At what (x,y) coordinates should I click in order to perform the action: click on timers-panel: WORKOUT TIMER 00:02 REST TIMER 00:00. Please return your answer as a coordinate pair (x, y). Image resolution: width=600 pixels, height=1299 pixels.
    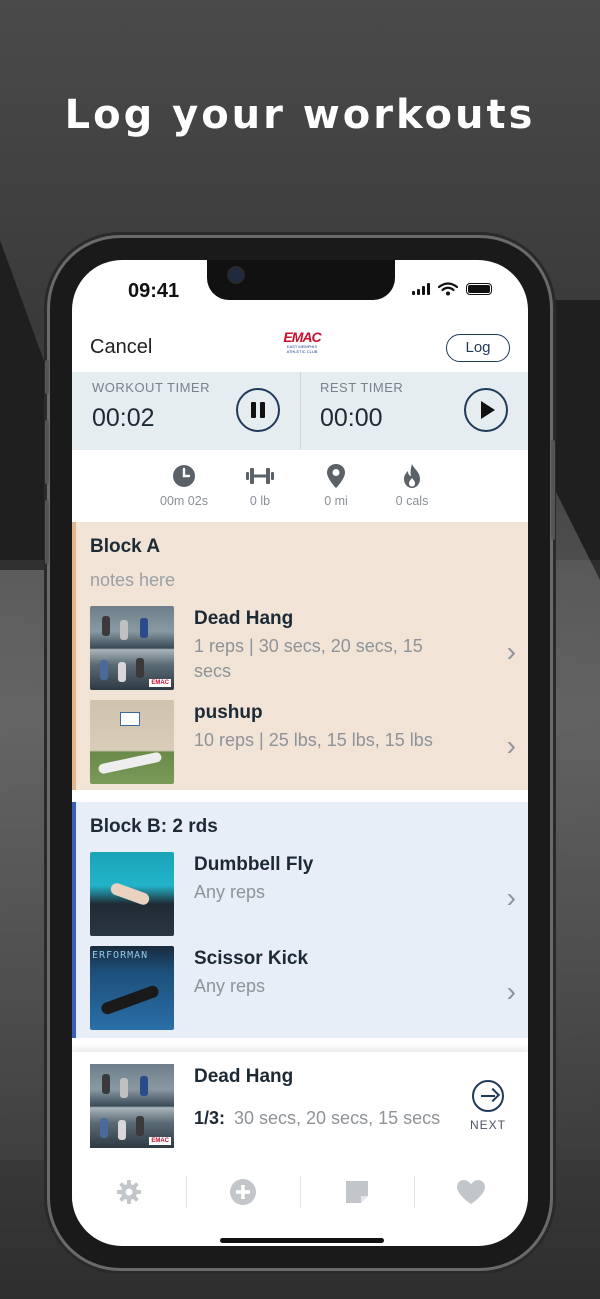
    Looking at the image, I should click on (300, 411).